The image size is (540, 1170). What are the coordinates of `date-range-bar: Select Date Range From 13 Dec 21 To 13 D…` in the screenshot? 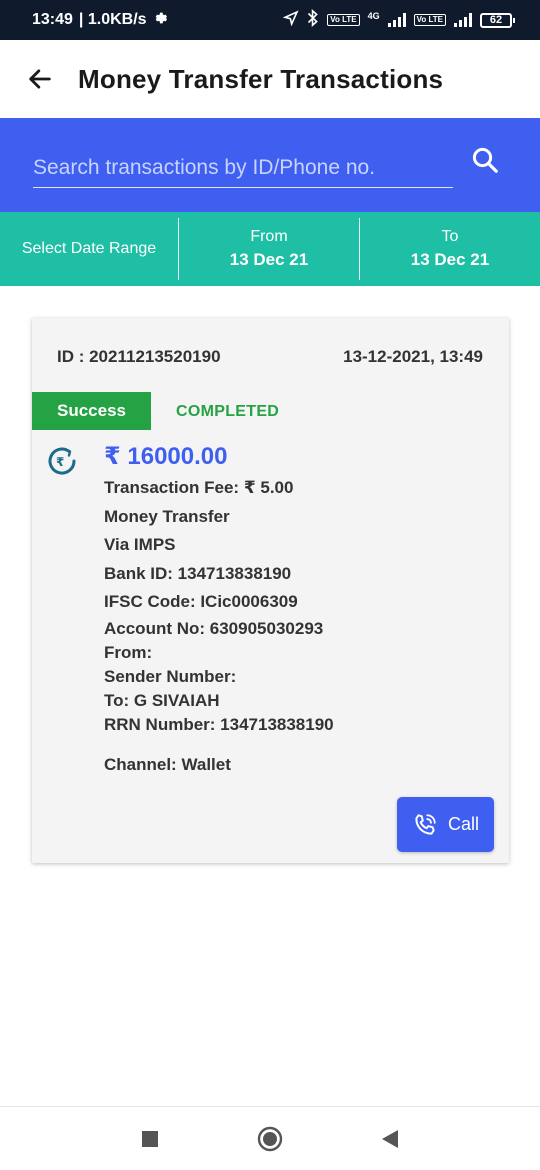 It's located at (270, 249).